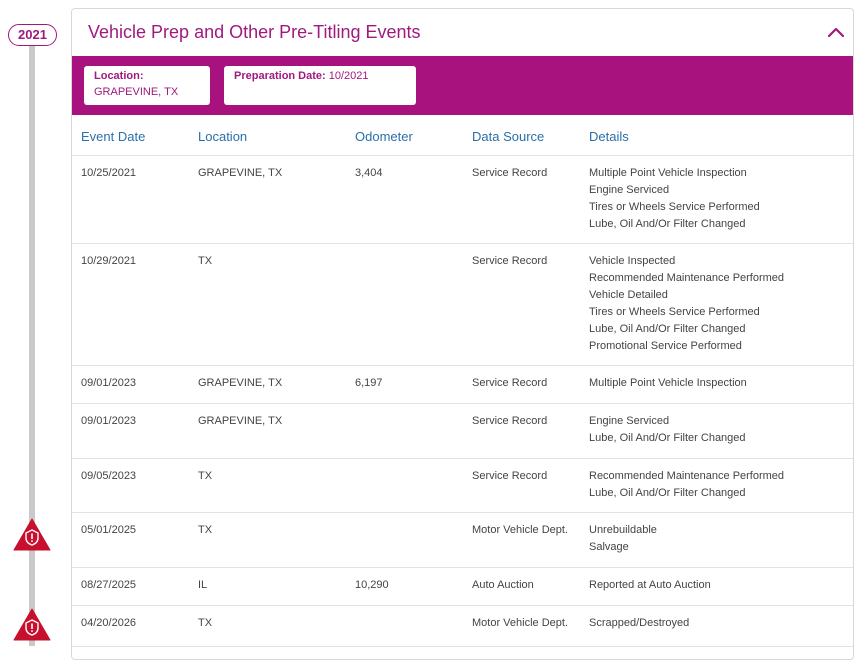 The image size is (859, 660). I want to click on cell-details: Multiple Point Vehicle Inspection, so click(668, 383).